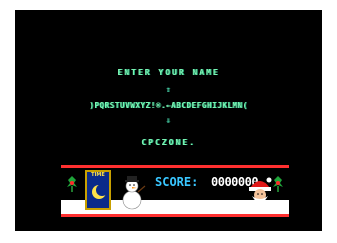  Describe the element at coordinates (175, 191) in the screenshot. I see `status-bar: TIME SCORE: 0000000` at that location.